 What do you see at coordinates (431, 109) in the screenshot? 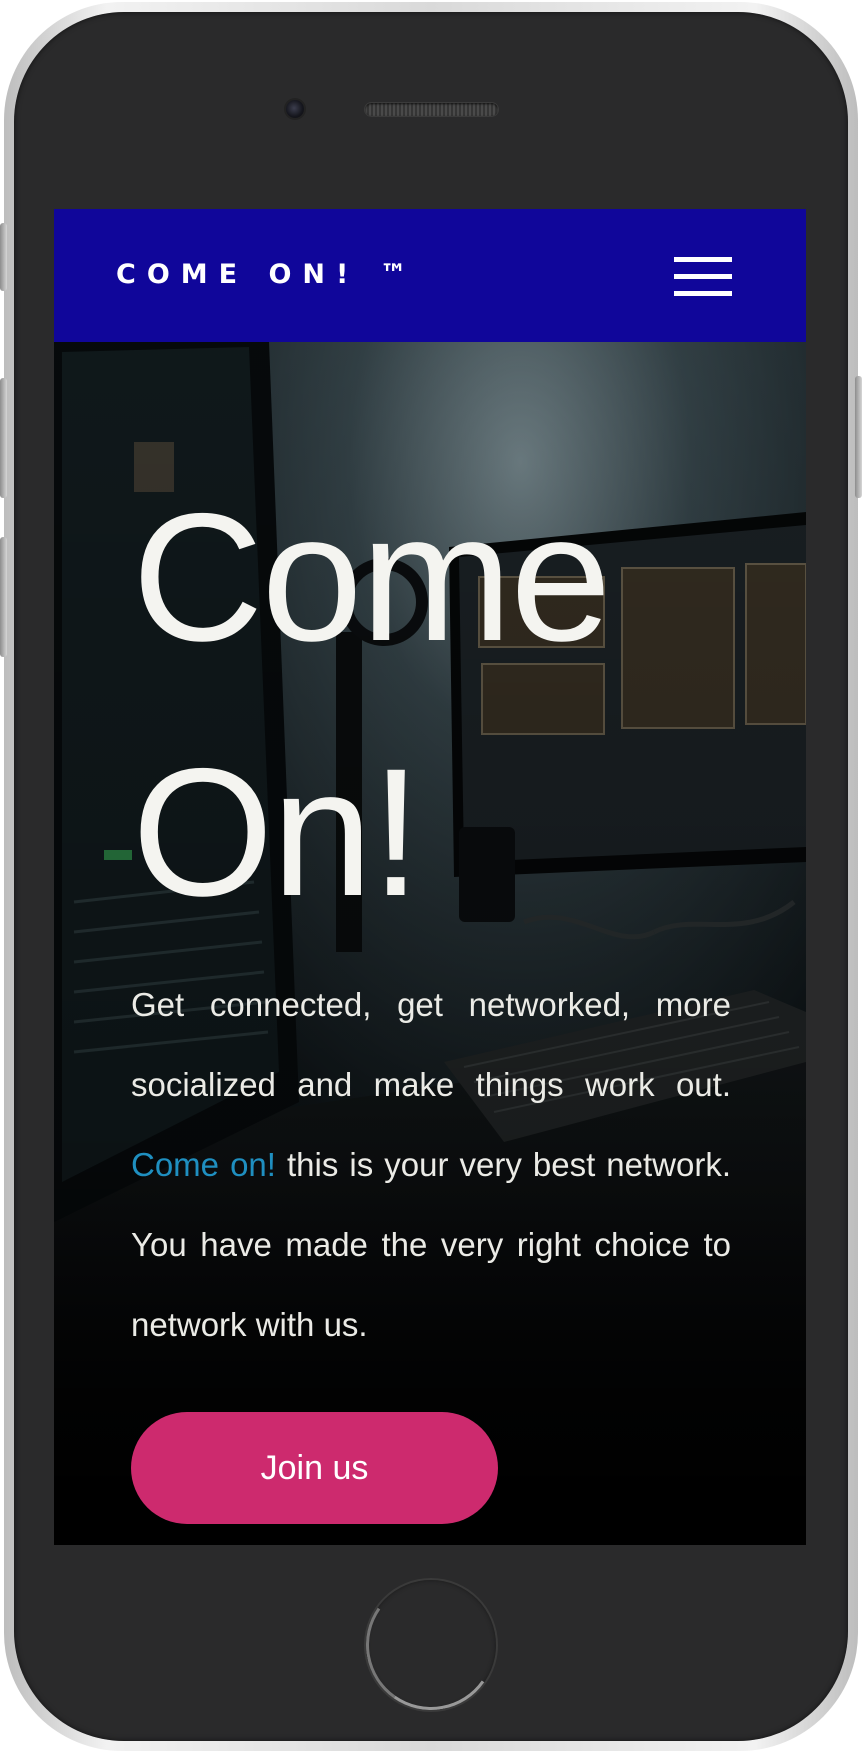
I see `earpiece-speaker` at bounding box center [431, 109].